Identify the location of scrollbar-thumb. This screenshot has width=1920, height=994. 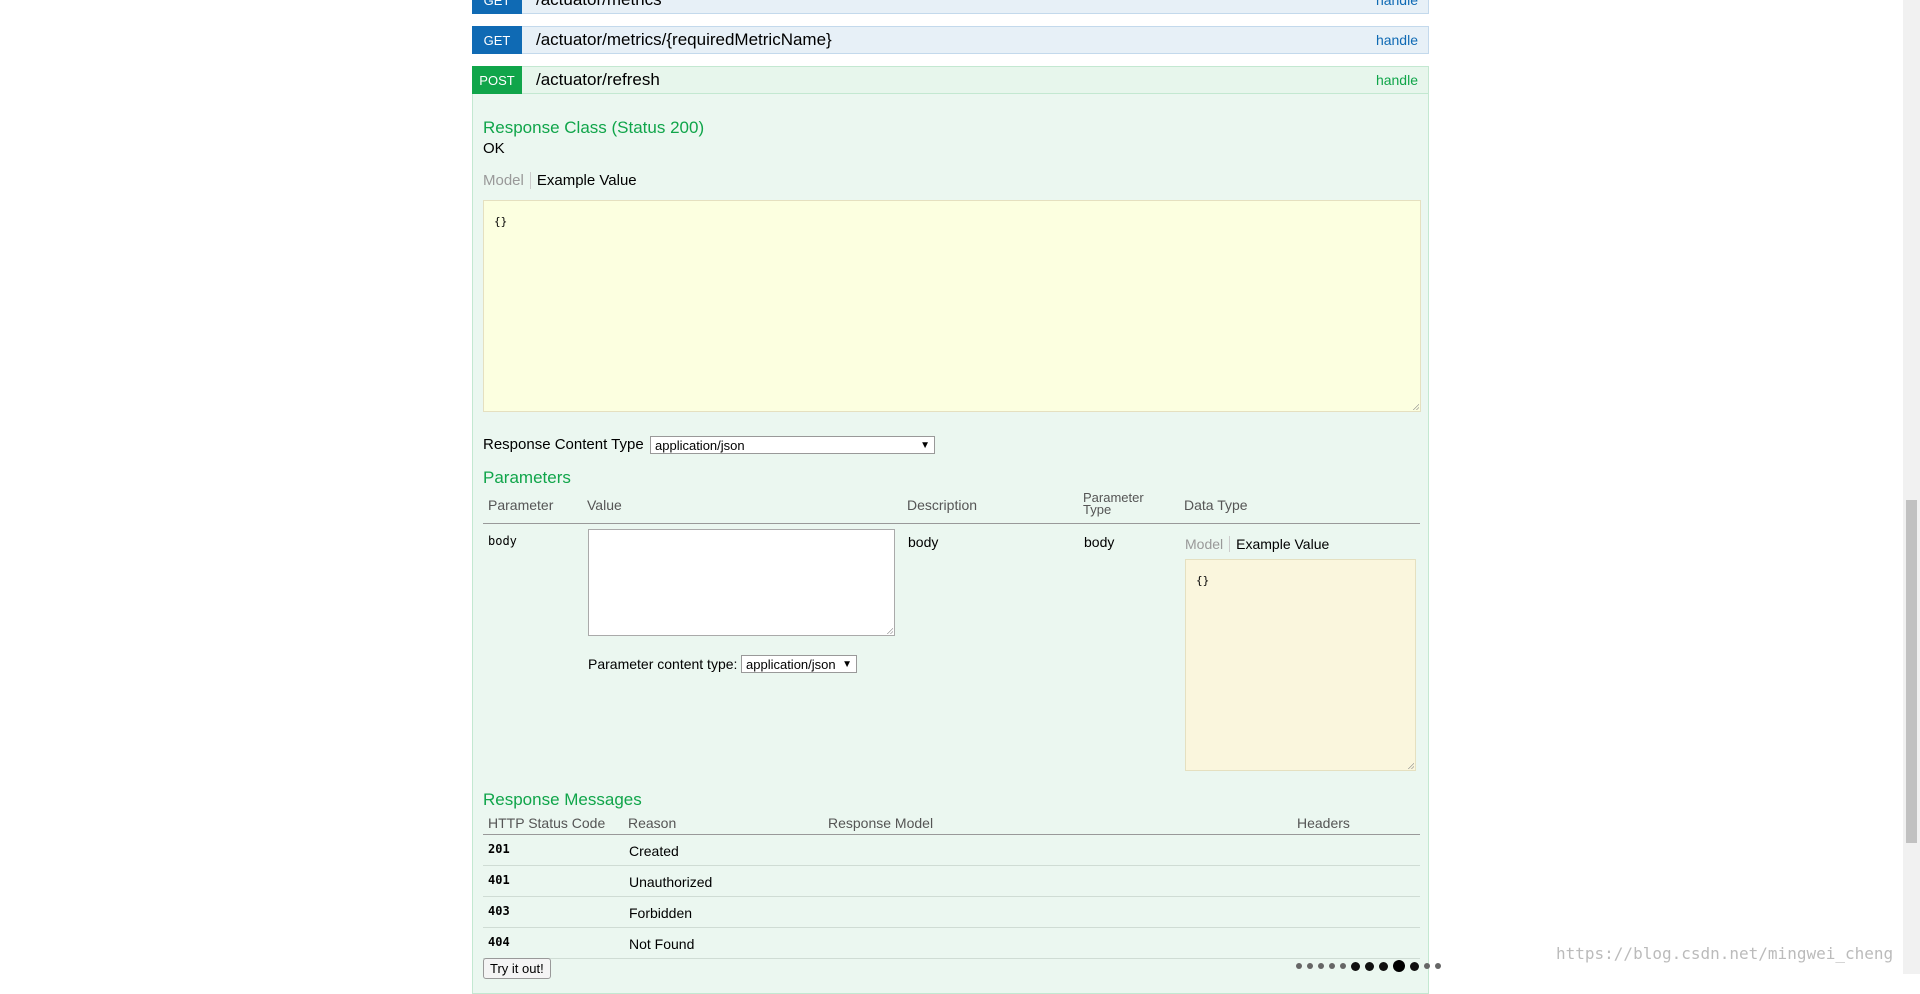
(1911, 671).